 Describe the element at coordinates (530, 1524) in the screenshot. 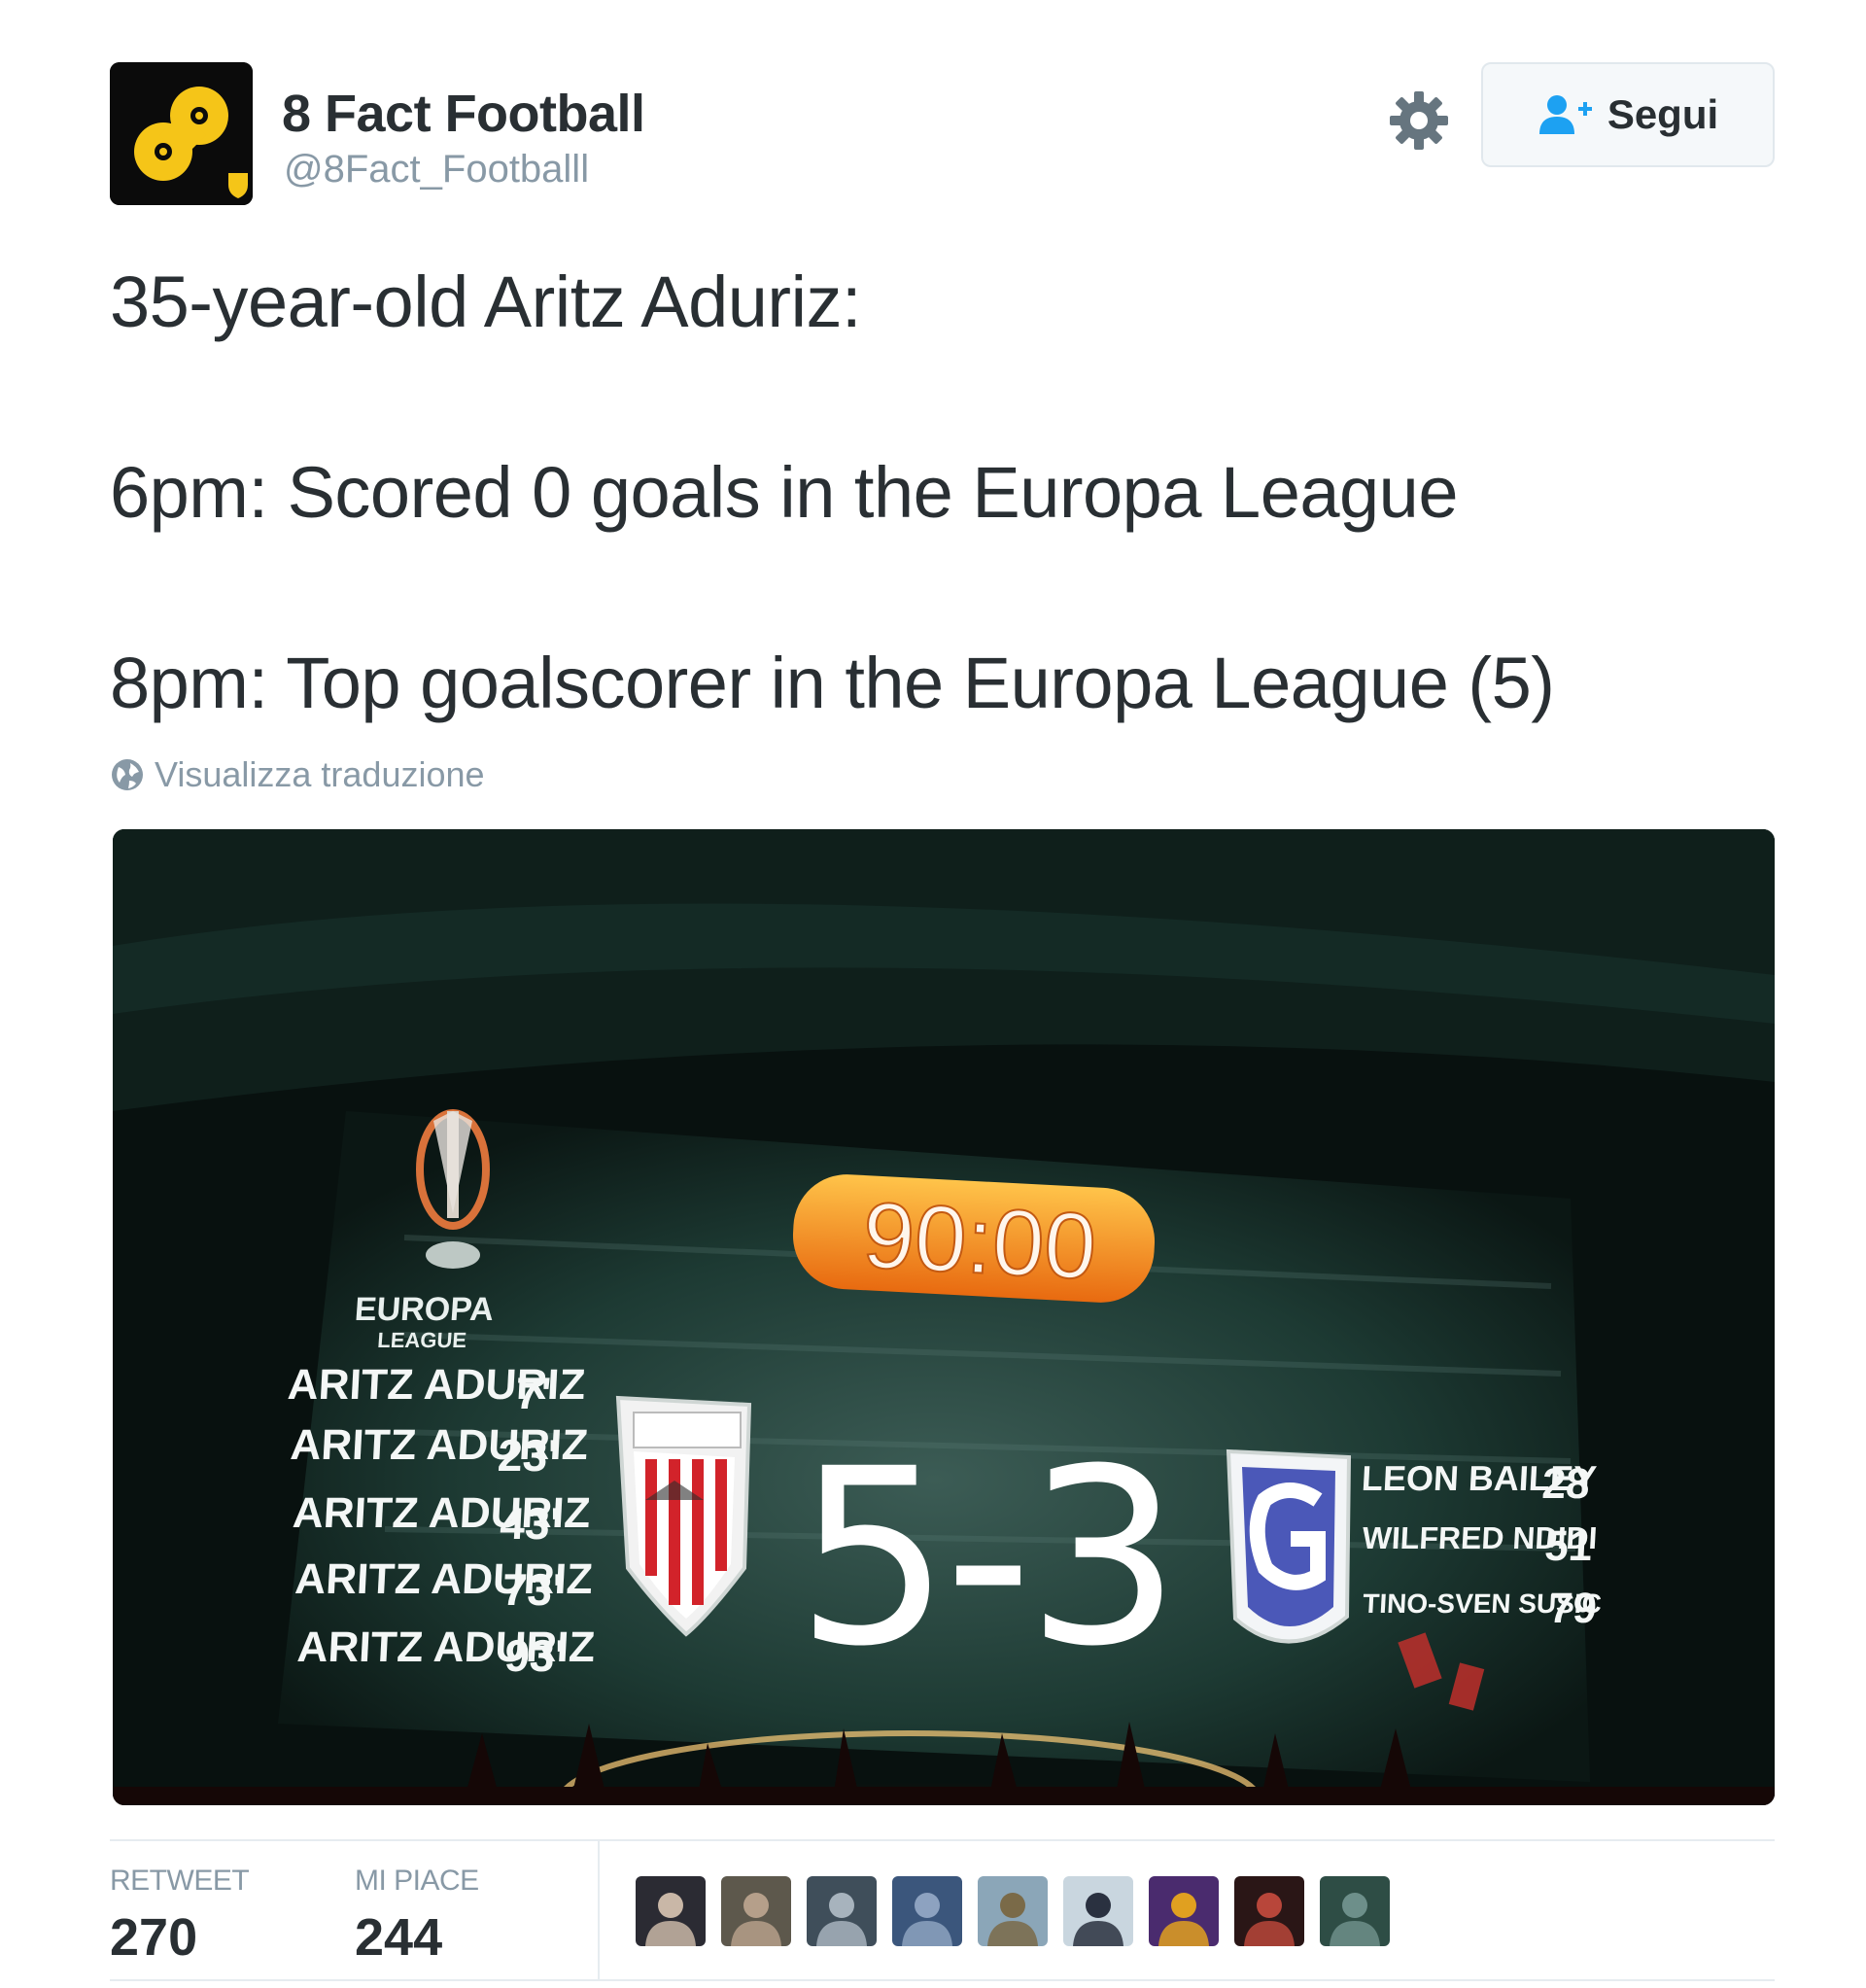

I see `home-minute: 43'` at that location.